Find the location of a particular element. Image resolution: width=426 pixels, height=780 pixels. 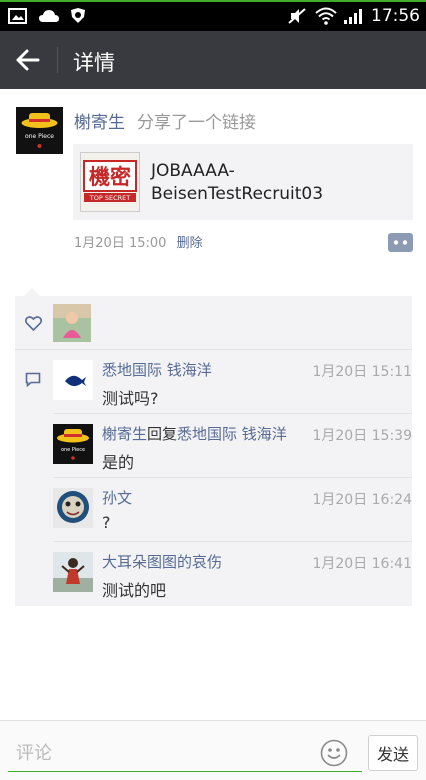

comment-time: 1月20日 16:24 is located at coordinates (362, 500).